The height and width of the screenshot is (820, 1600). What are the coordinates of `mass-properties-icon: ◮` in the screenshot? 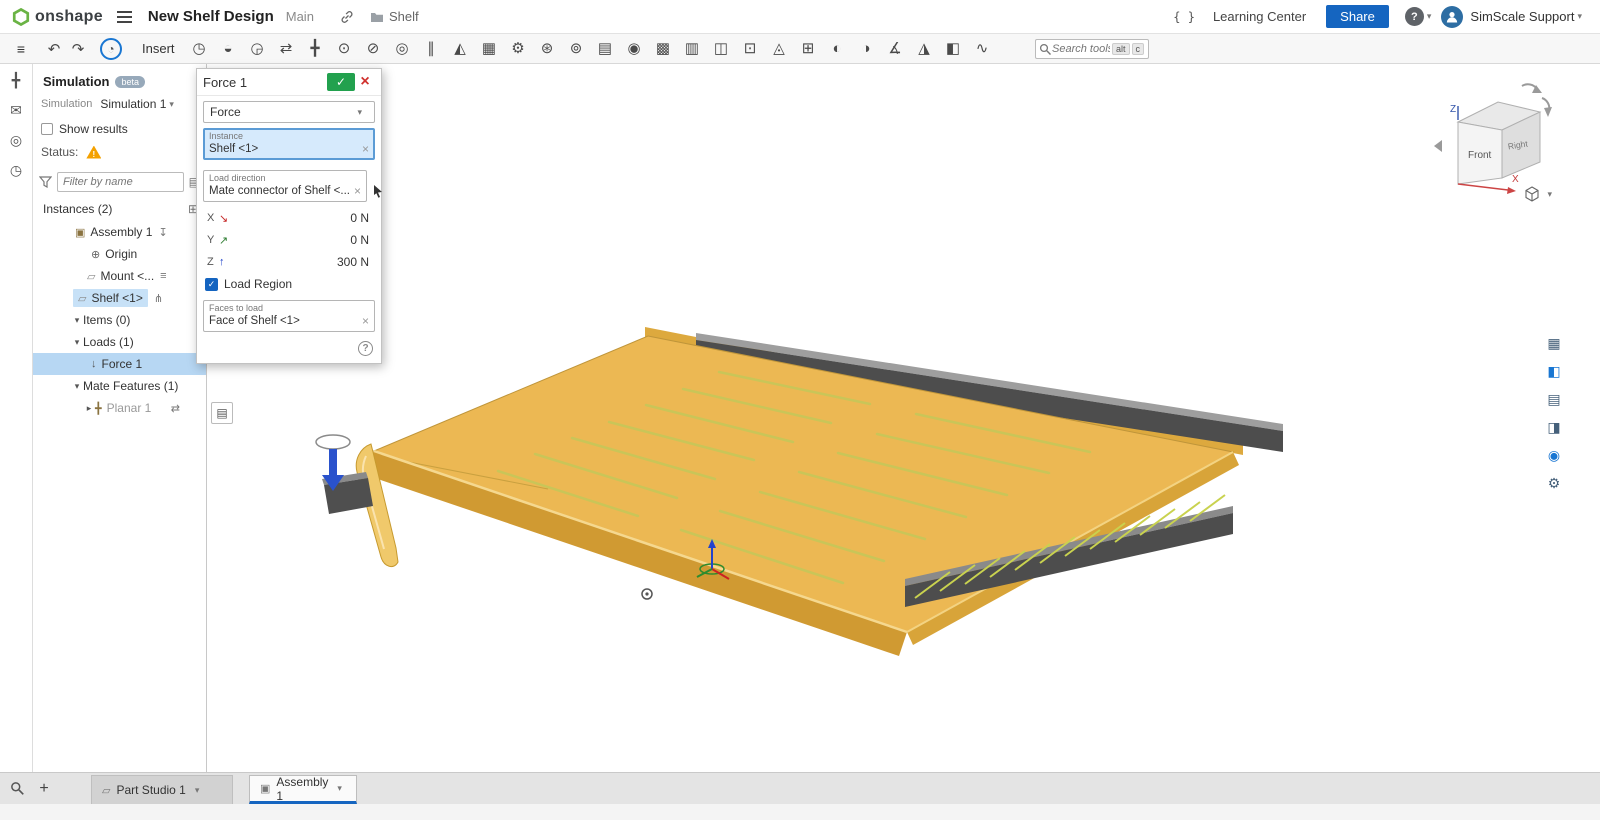 It's located at (924, 49).